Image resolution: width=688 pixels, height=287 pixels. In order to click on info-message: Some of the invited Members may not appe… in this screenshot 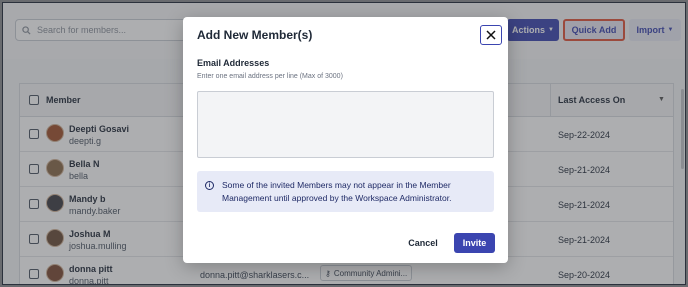, I will do `click(337, 191)`.